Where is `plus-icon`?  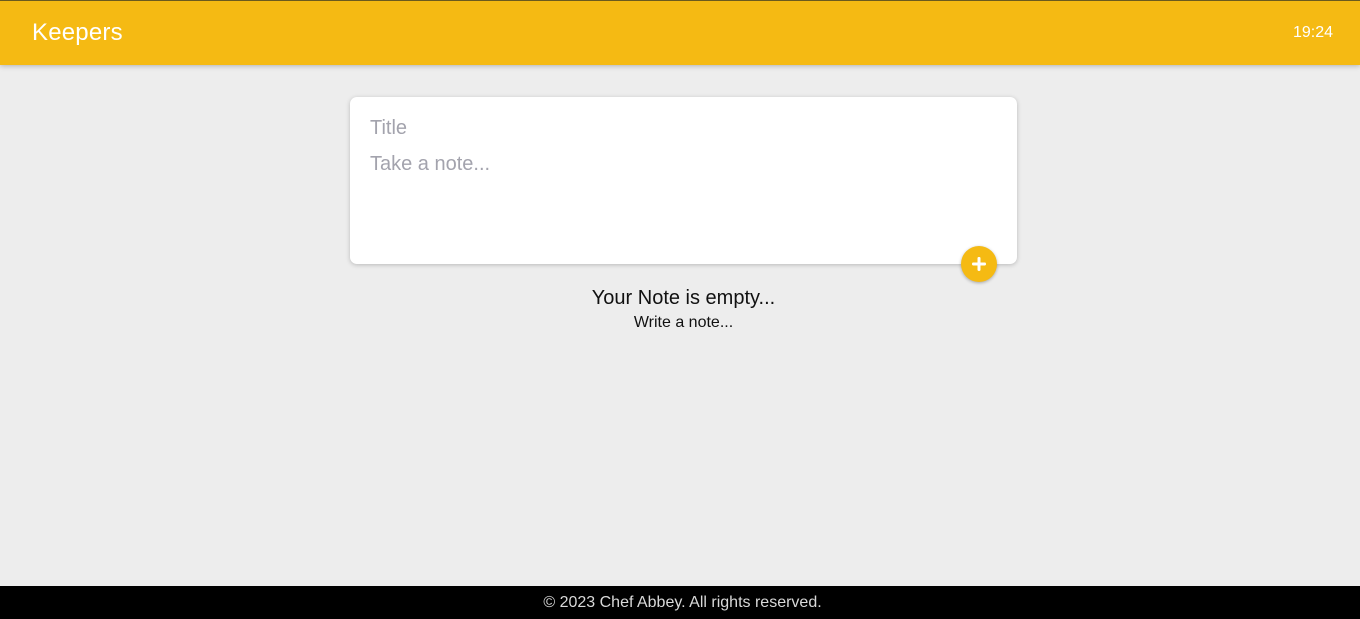
plus-icon is located at coordinates (979, 264).